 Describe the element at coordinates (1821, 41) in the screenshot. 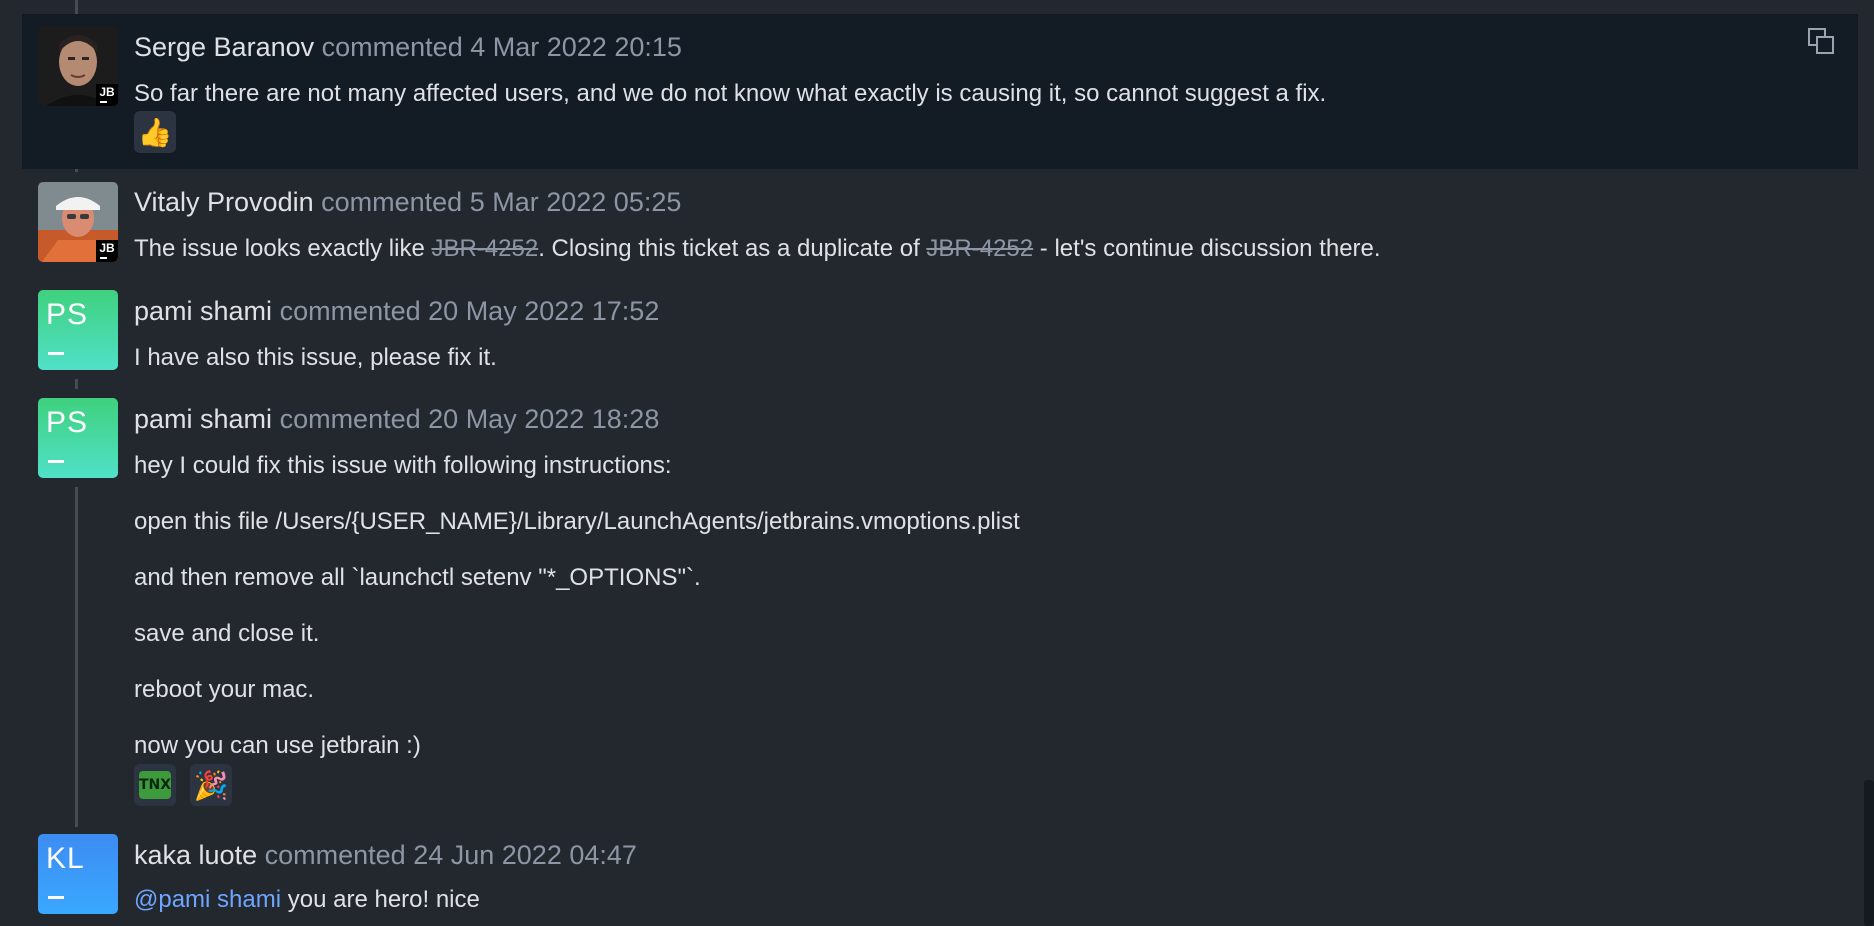

I see `copy-link-icon` at that location.